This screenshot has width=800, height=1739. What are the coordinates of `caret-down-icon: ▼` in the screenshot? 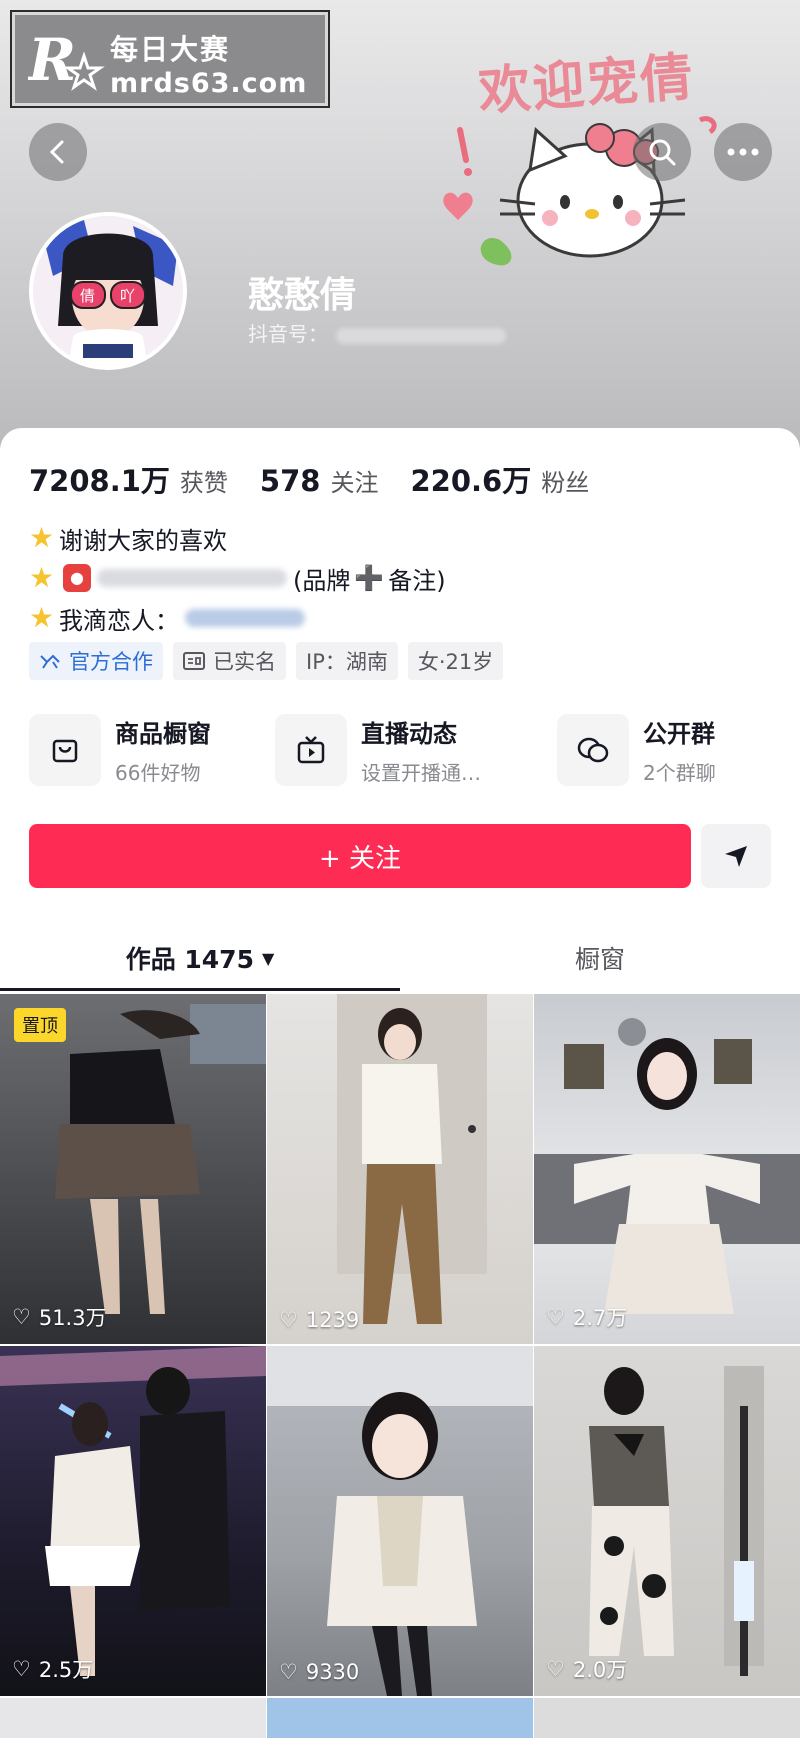 It's located at (268, 958).